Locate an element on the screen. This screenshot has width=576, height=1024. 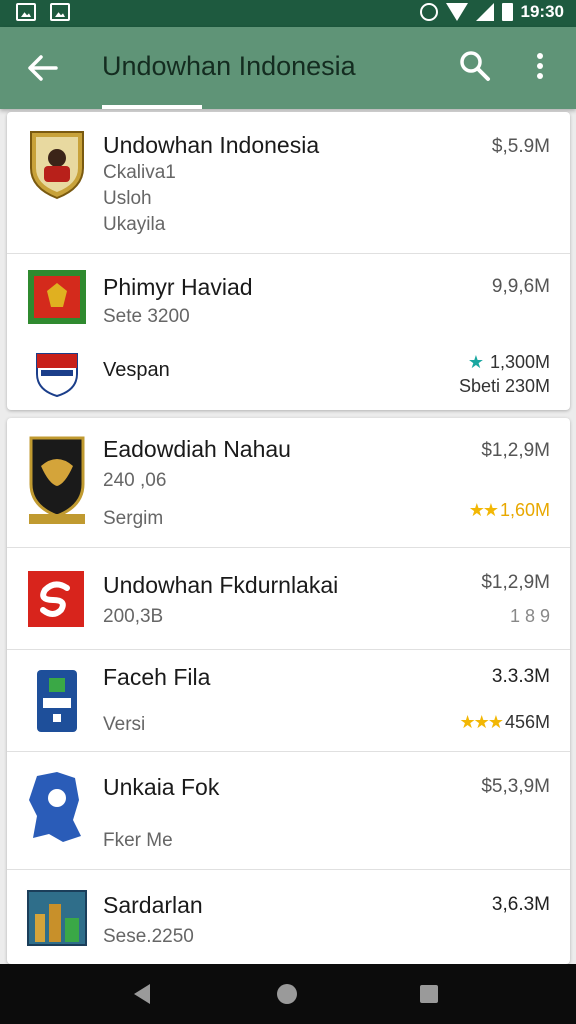
star-icon: ★★★ is located at coordinates (481, 722).